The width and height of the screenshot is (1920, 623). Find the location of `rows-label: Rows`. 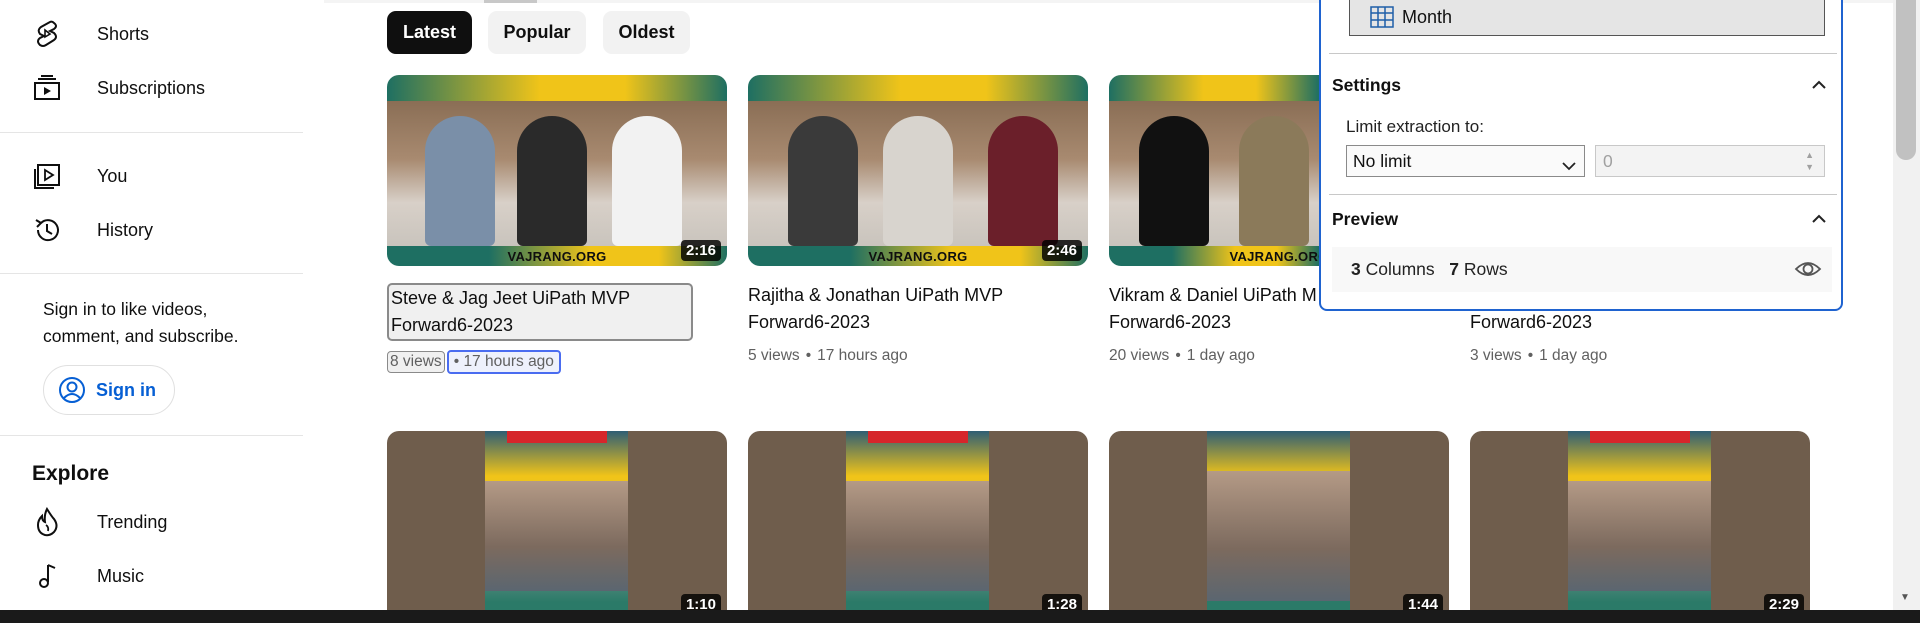

rows-label: Rows is located at coordinates (1485, 269).